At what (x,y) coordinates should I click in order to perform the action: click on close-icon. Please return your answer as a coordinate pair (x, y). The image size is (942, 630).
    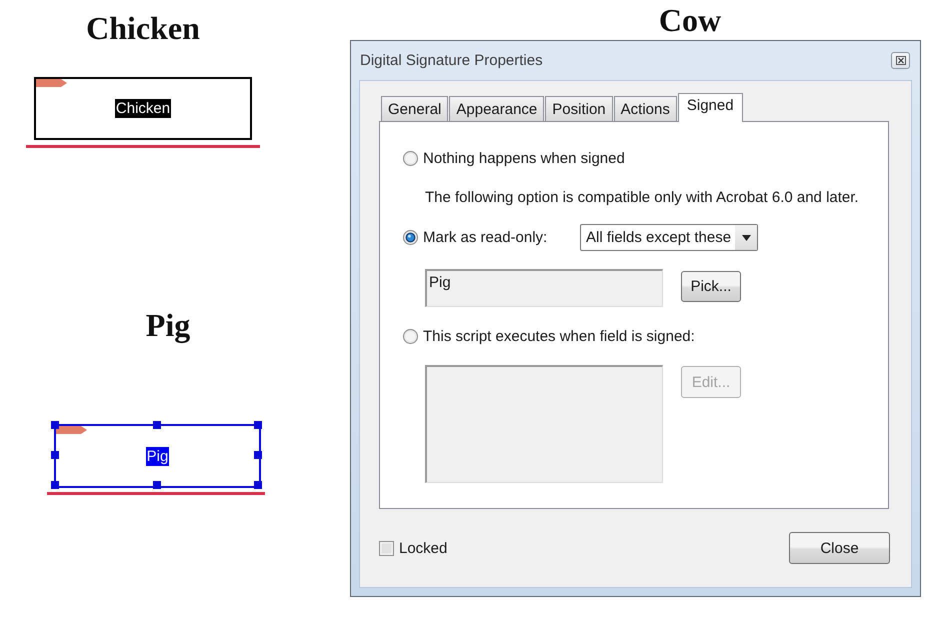
    Looking at the image, I should click on (901, 60).